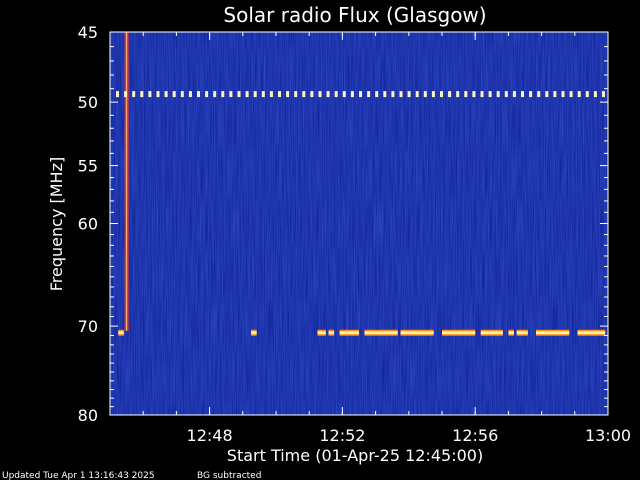  I want to click on x-tick-label: 12:52, so click(342, 435).